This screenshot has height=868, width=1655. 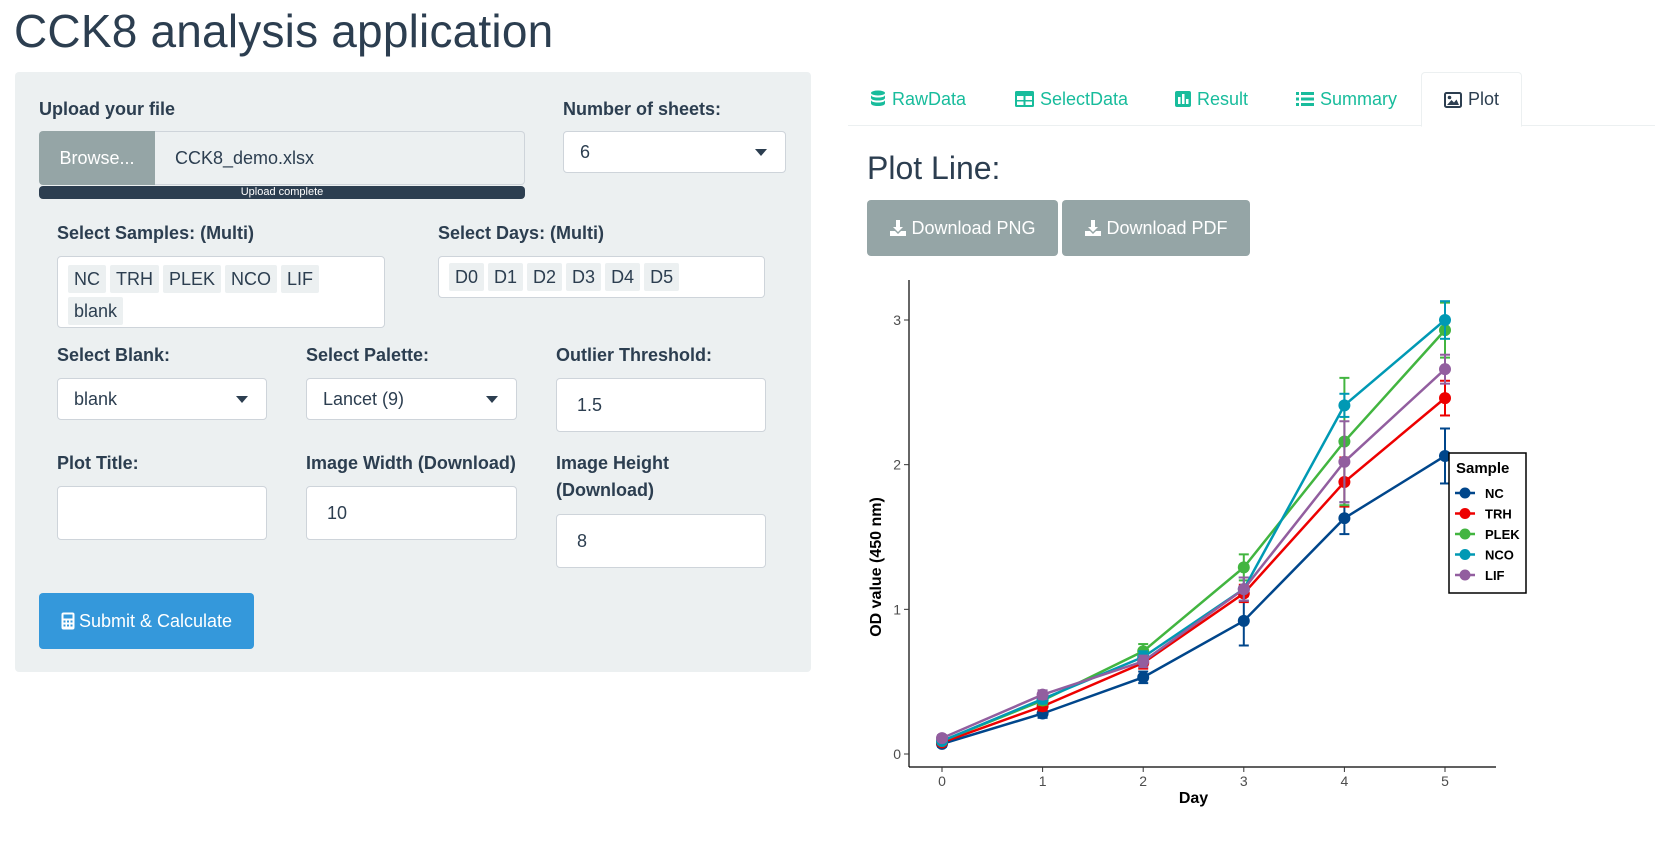 I want to click on sample-chip-blank: blank, so click(x=96, y=311).